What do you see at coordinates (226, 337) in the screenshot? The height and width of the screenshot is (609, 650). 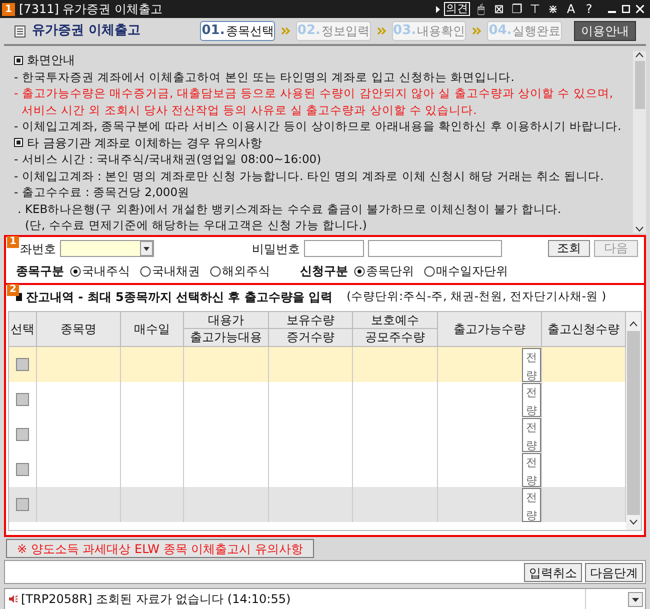 I see `column-header: 출고가능대용` at bounding box center [226, 337].